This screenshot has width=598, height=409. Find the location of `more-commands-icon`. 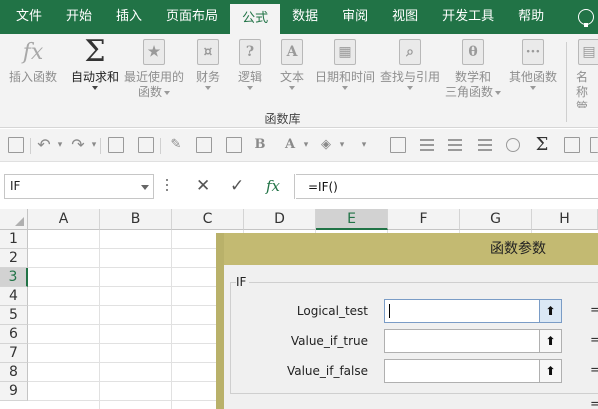

more-commands-icon is located at coordinates (594, 145).